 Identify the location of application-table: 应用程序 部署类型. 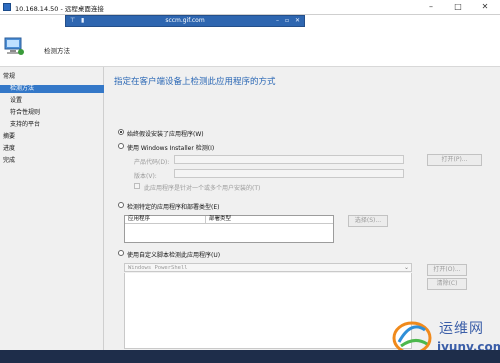
(229, 229).